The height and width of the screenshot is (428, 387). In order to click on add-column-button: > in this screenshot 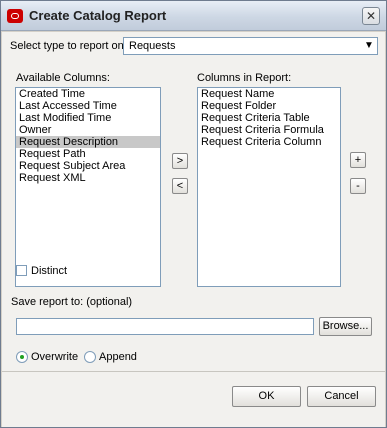, I will do `click(180, 161)`.